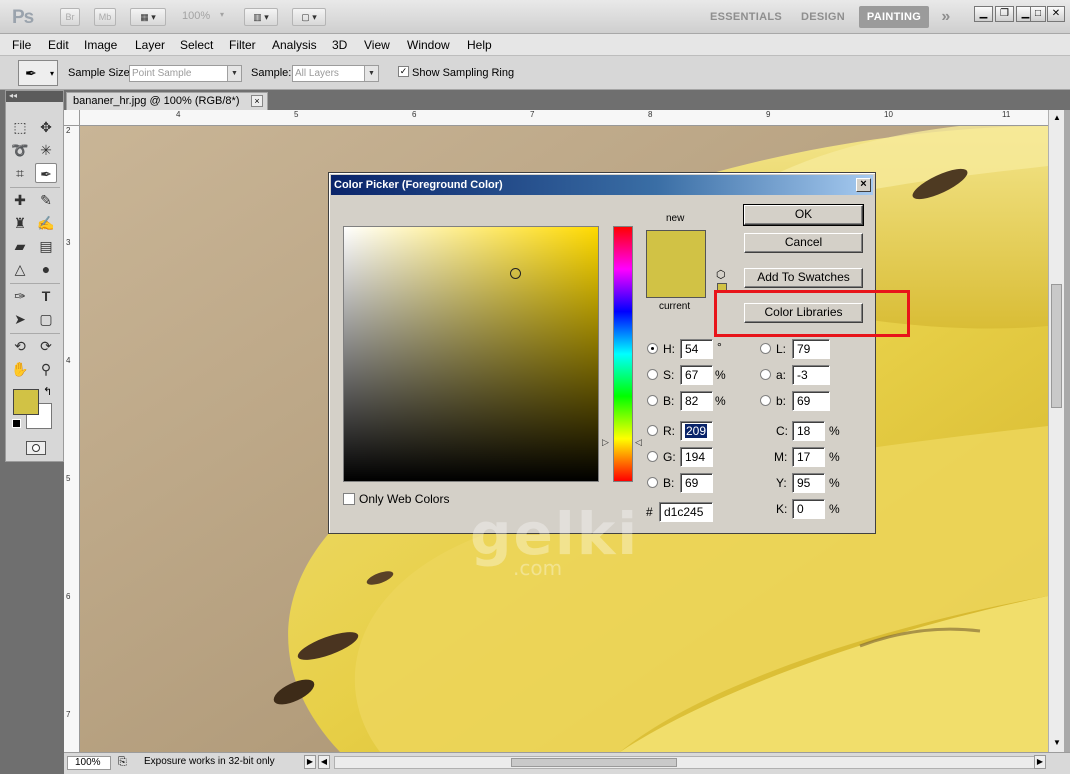  Describe the element at coordinates (689, 762) in the screenshot. I see `horizontal-scrollbar` at that location.